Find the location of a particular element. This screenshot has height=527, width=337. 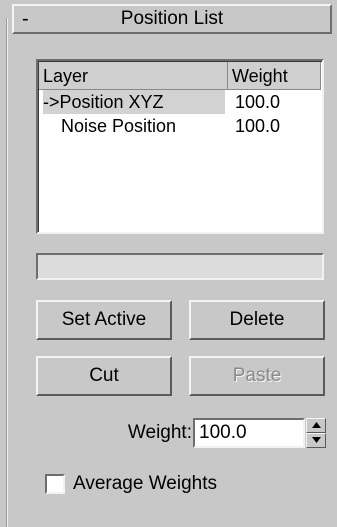

list-row-position-xyz: ->Position XYZ 100.0 is located at coordinates (180, 102).